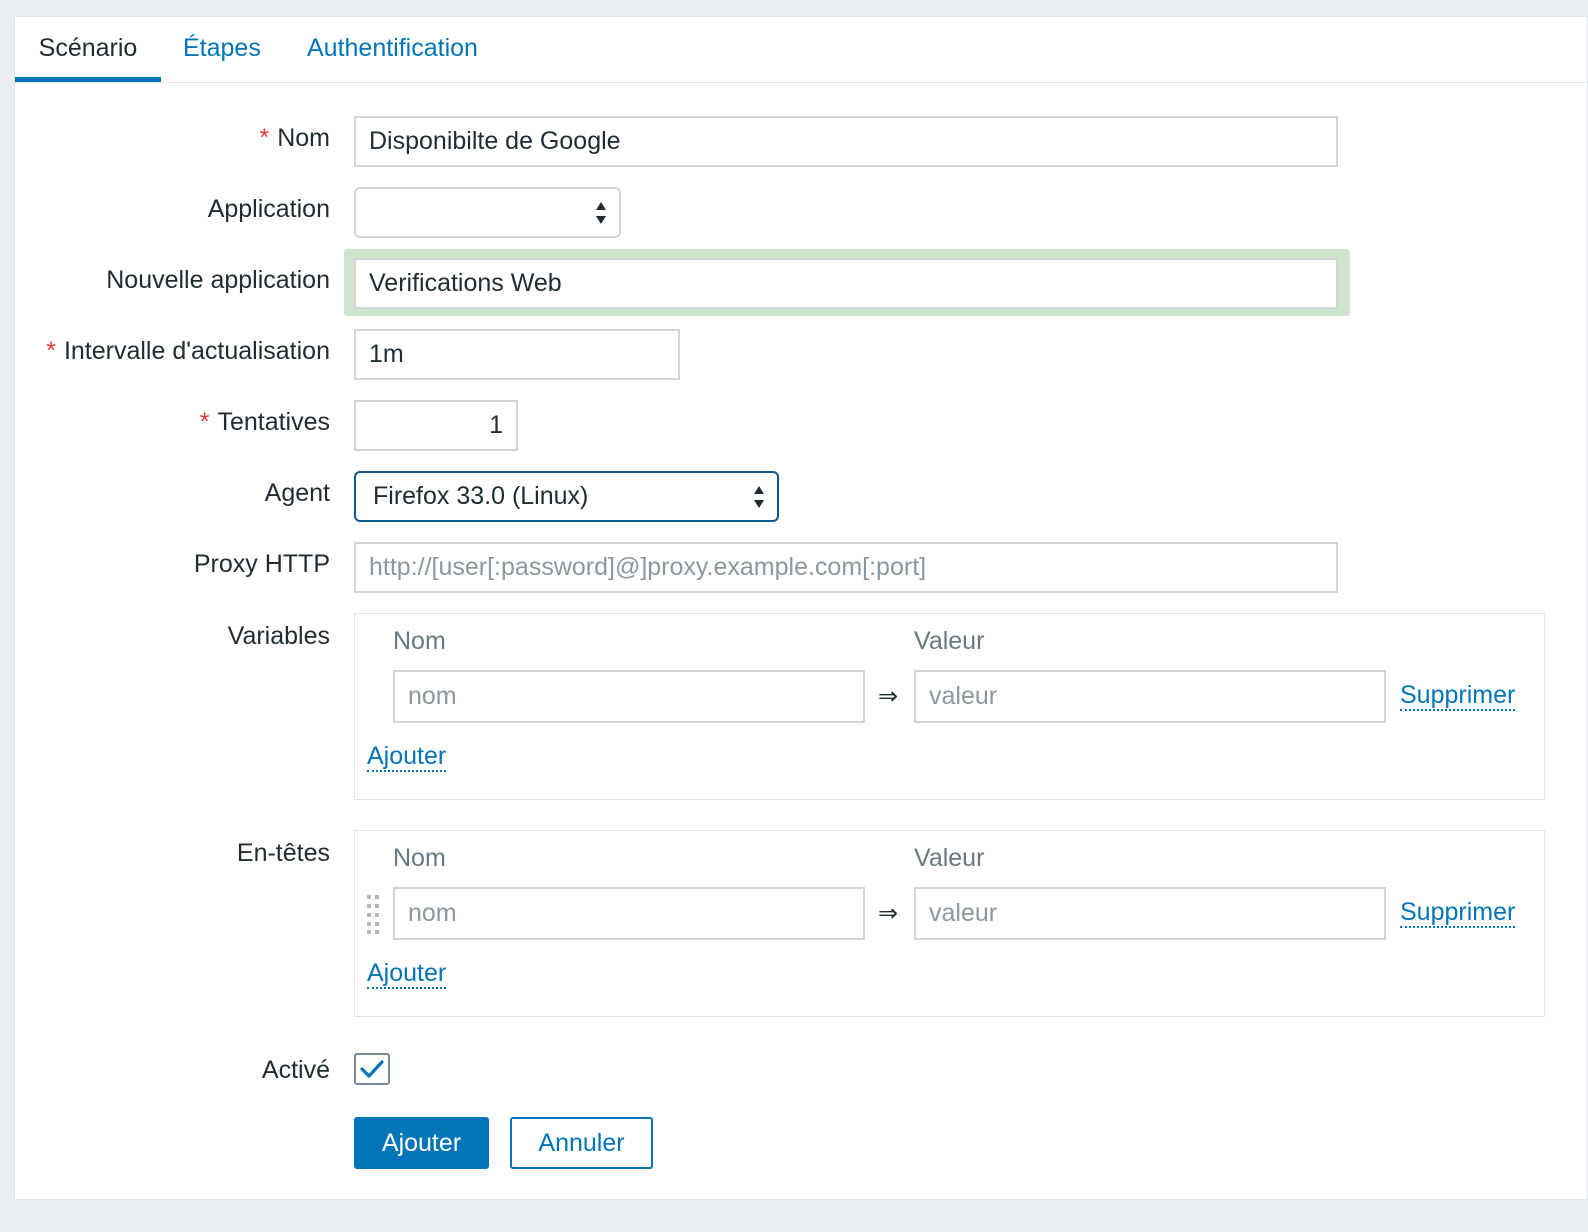  What do you see at coordinates (629, 696) in the screenshot?
I see `variable-name-input` at bounding box center [629, 696].